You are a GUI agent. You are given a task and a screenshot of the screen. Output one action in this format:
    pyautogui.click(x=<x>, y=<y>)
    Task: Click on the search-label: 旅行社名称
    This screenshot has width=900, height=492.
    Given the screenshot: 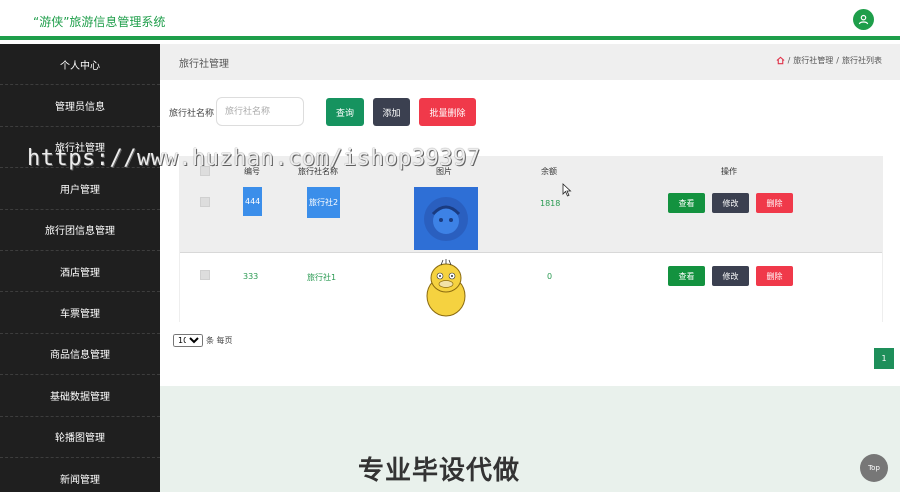 What is the action you would take?
    pyautogui.click(x=192, y=114)
    